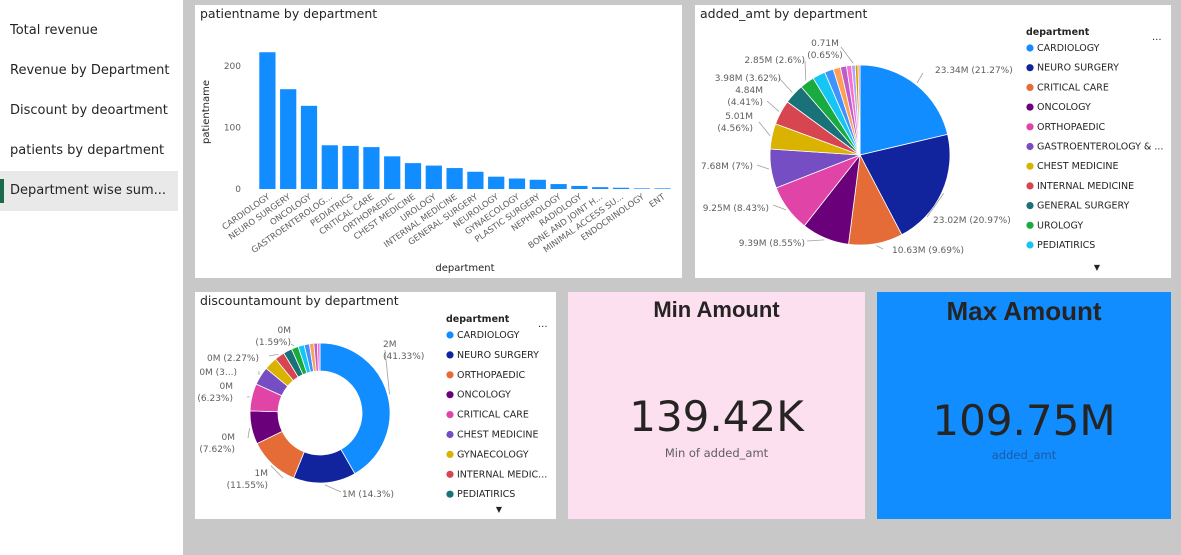 The image size is (1181, 555). Describe the element at coordinates (233, 359) in the screenshot. I see `data-label: 0M (2.27%)` at that location.